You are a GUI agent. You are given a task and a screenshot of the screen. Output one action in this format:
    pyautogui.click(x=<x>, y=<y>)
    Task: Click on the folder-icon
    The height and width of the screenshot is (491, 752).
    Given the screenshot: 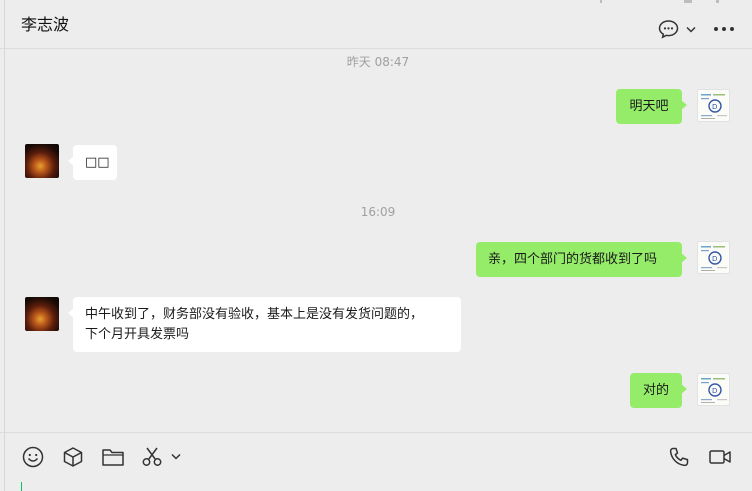 What is the action you would take?
    pyautogui.click(x=113, y=457)
    